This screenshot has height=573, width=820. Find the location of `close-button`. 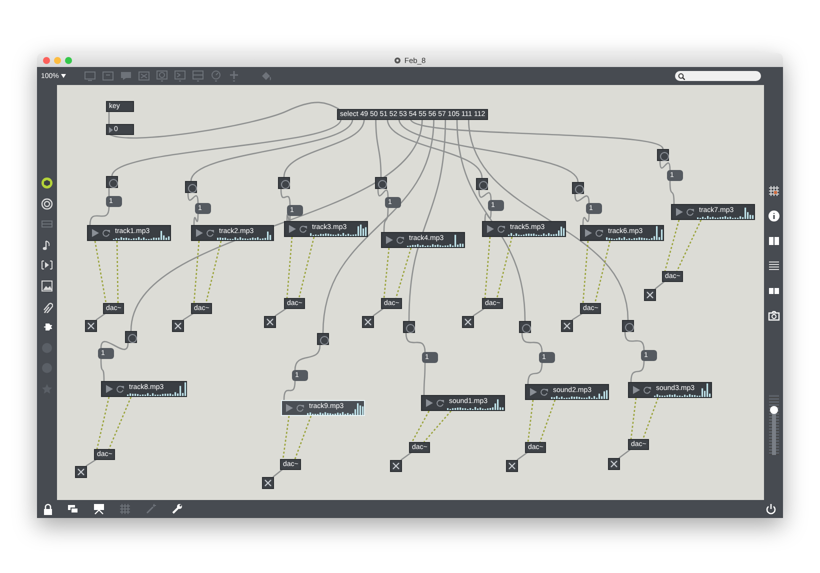

close-button is located at coordinates (46, 60).